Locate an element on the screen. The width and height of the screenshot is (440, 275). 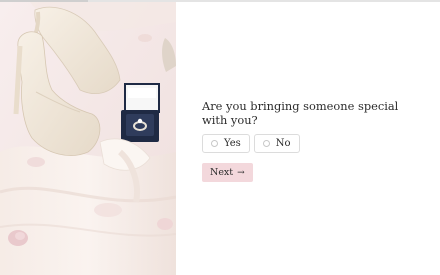
next-button: Next → is located at coordinates (227, 172).